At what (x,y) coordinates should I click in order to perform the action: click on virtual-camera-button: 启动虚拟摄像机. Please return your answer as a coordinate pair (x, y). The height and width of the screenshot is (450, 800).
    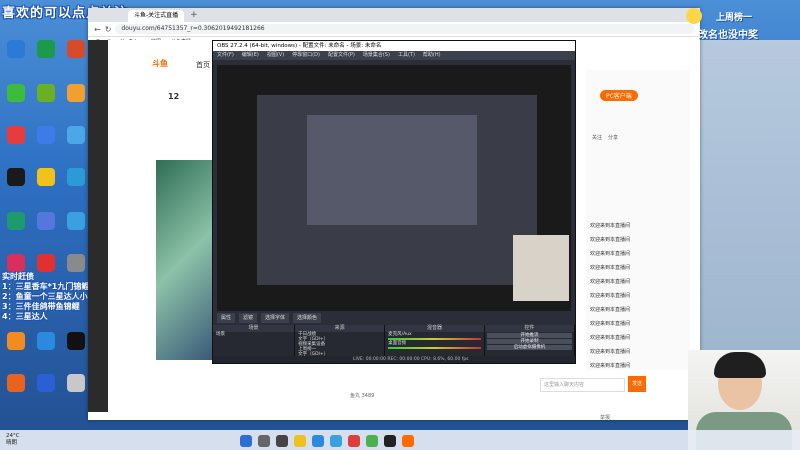
    Looking at the image, I should click on (529, 347).